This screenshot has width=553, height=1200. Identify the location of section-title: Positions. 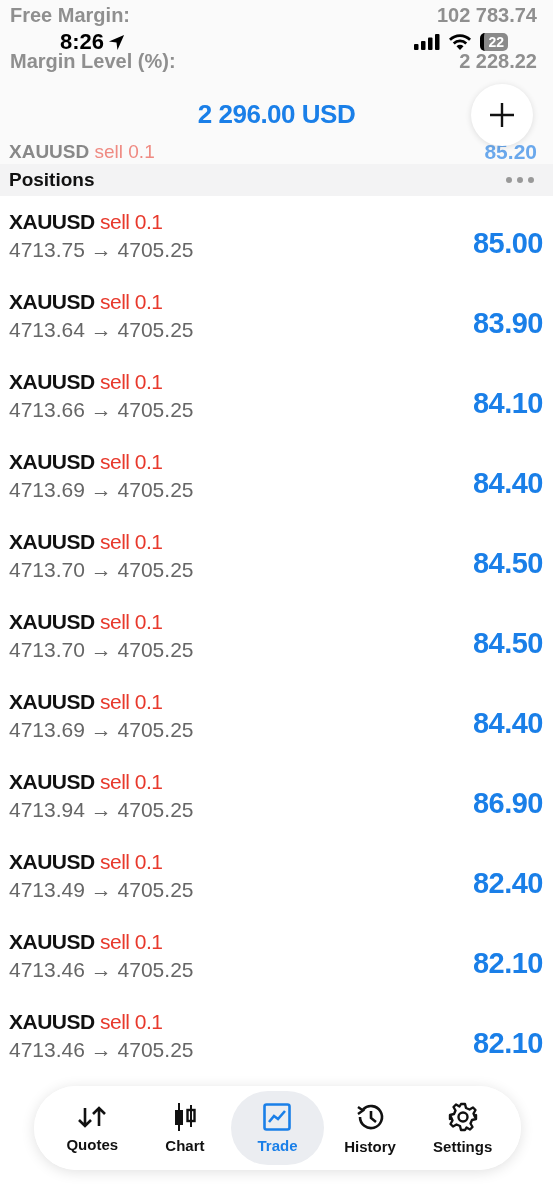
(52, 180).